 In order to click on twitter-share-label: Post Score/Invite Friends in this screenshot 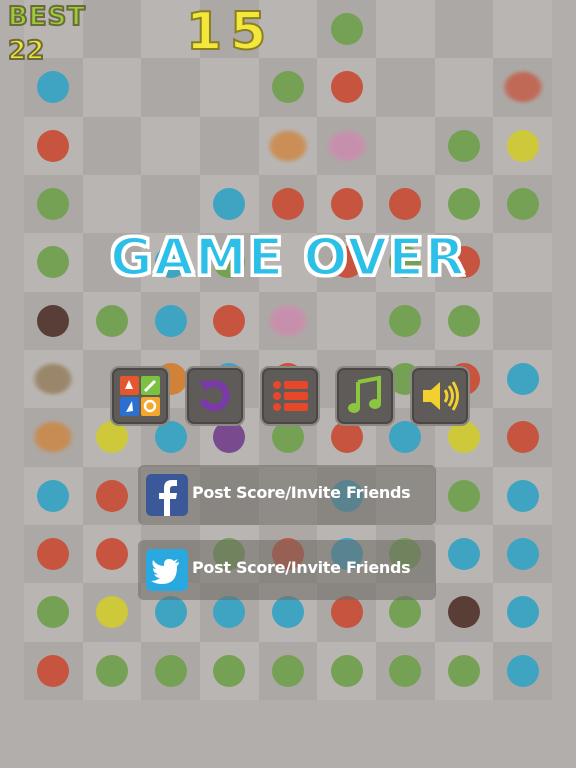, I will do `click(301, 567)`.